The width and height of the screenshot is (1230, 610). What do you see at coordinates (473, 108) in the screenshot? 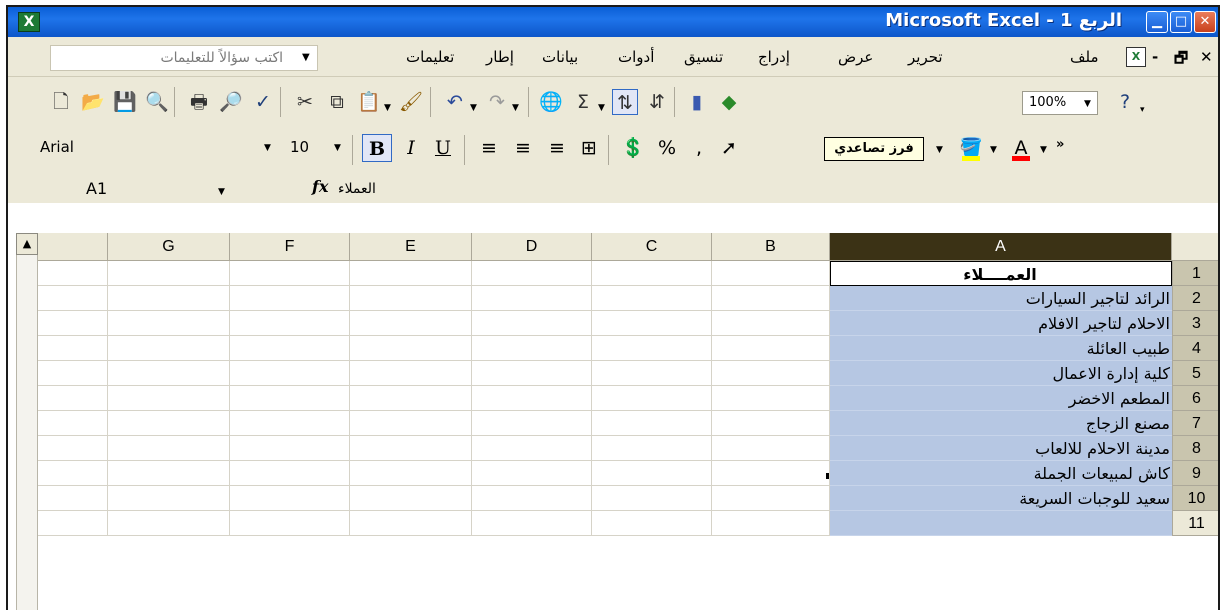
I see `undo-dropdown-icon: ▼` at bounding box center [473, 108].